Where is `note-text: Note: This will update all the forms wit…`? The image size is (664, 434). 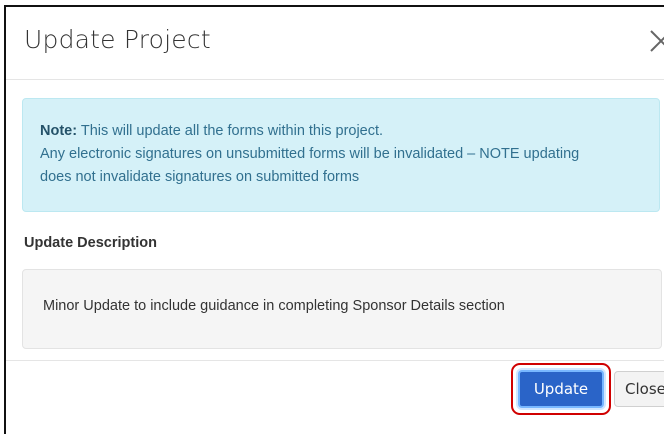
note-text: Note: This will update all the forms wit… is located at coordinates (340, 154).